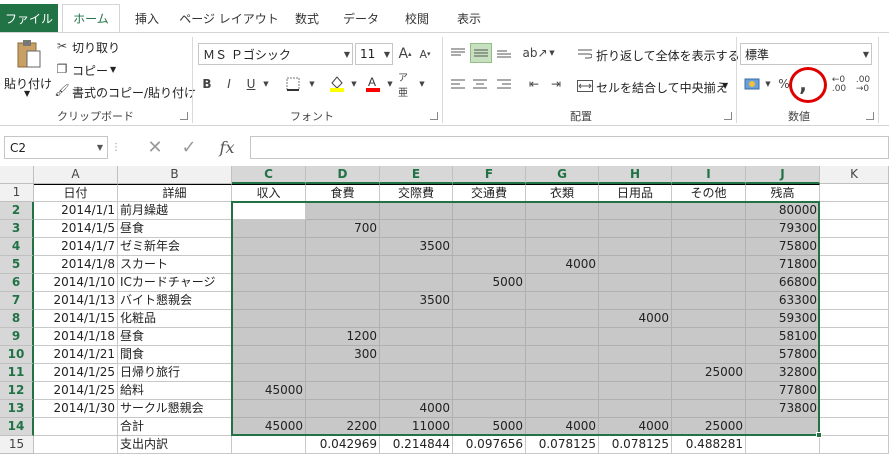  I want to click on cell: 2014/1/30, so click(76, 409).